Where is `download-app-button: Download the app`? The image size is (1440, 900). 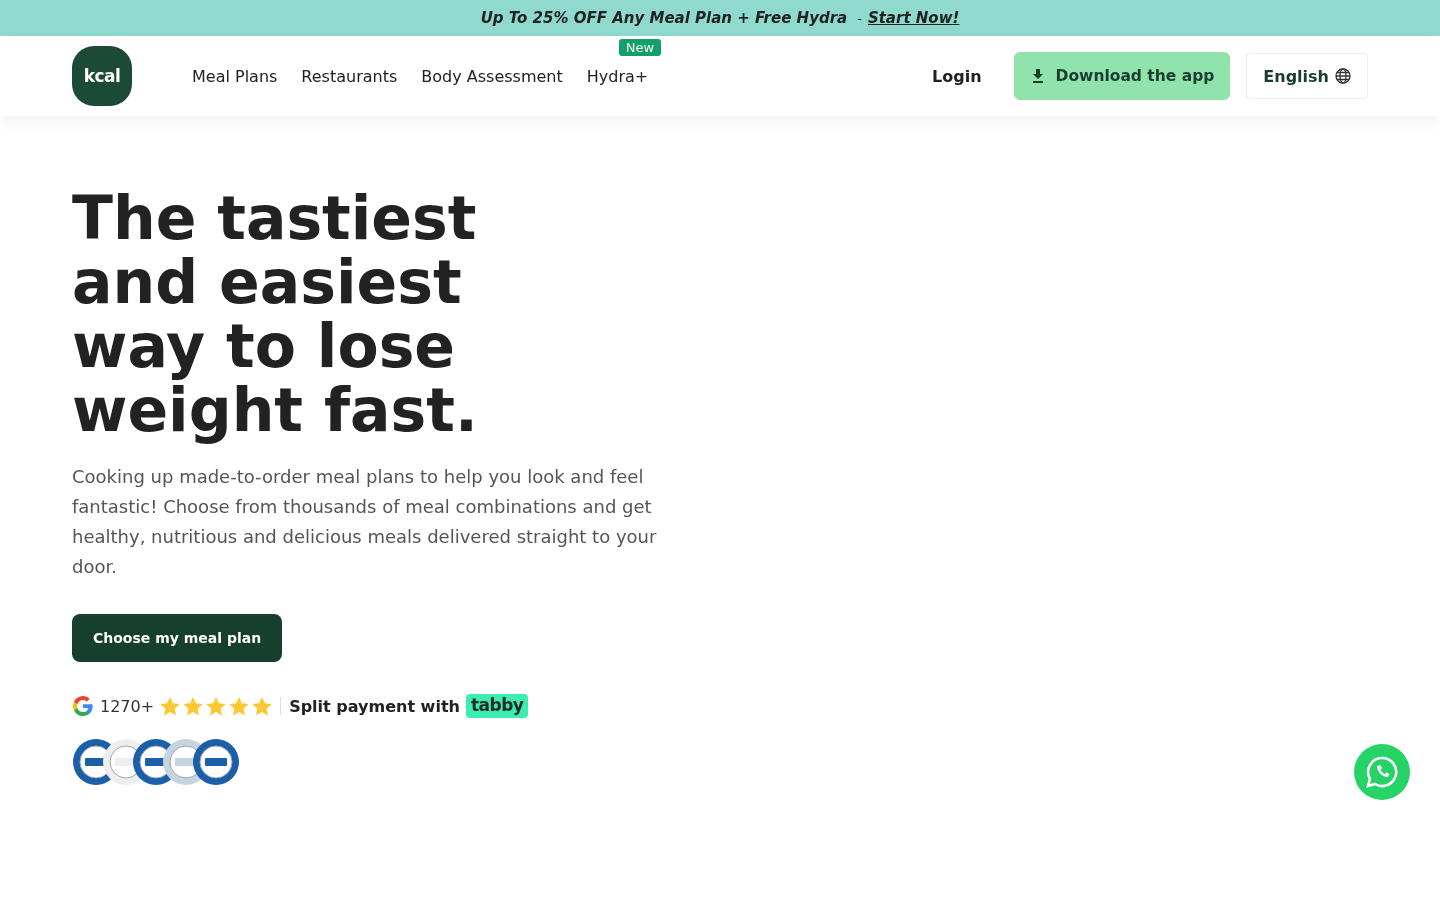 download-app-button: Download the app is located at coordinates (1122, 76).